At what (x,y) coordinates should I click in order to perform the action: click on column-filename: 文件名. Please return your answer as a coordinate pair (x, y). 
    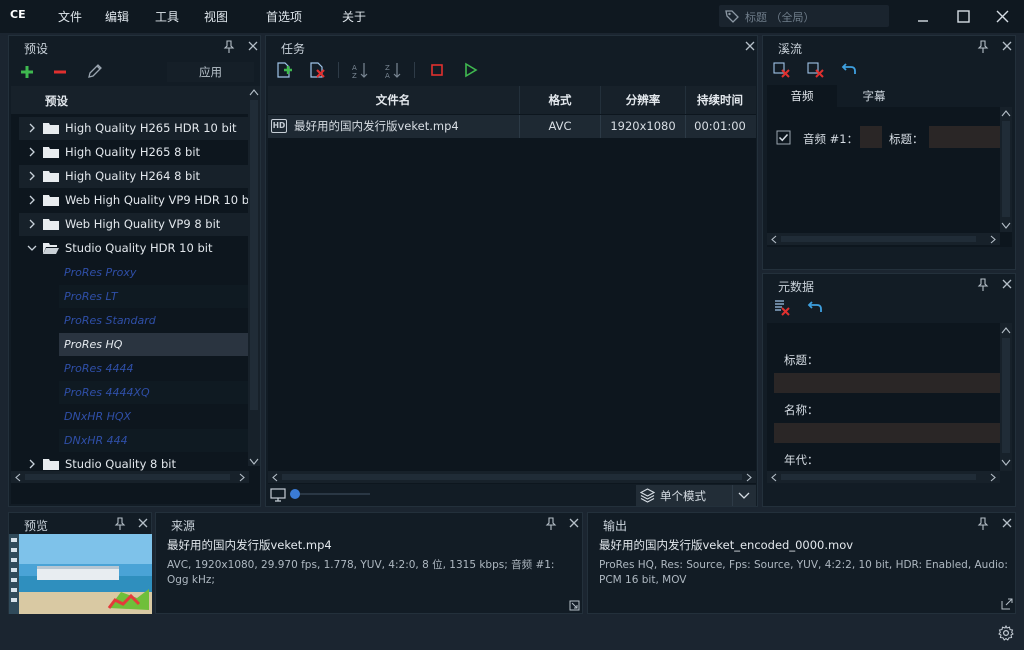
    Looking at the image, I should click on (393, 100).